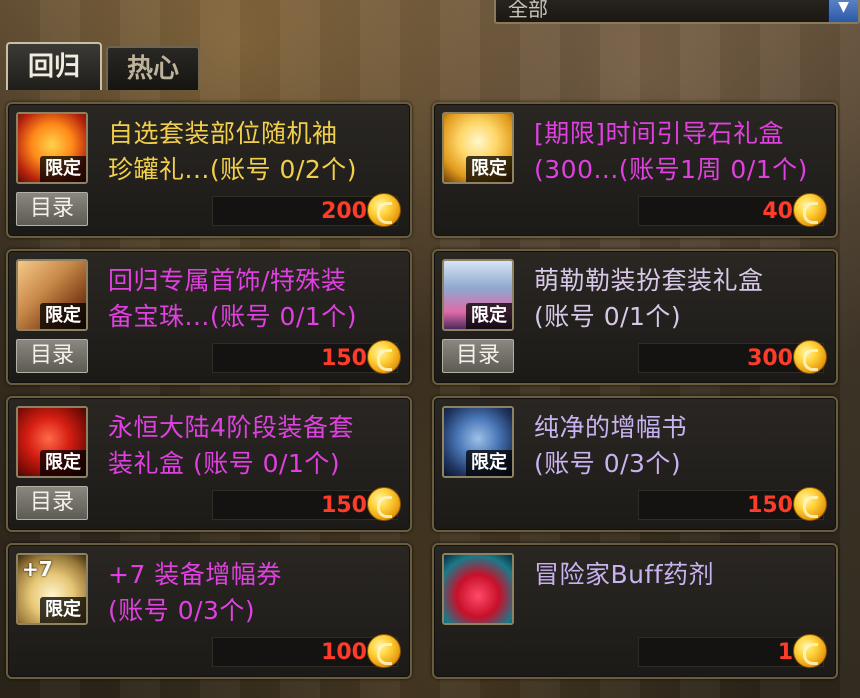 This screenshot has width=860, height=698. Describe the element at coordinates (677, 12) in the screenshot. I see `category-dropdown: 全部 ▼` at that location.